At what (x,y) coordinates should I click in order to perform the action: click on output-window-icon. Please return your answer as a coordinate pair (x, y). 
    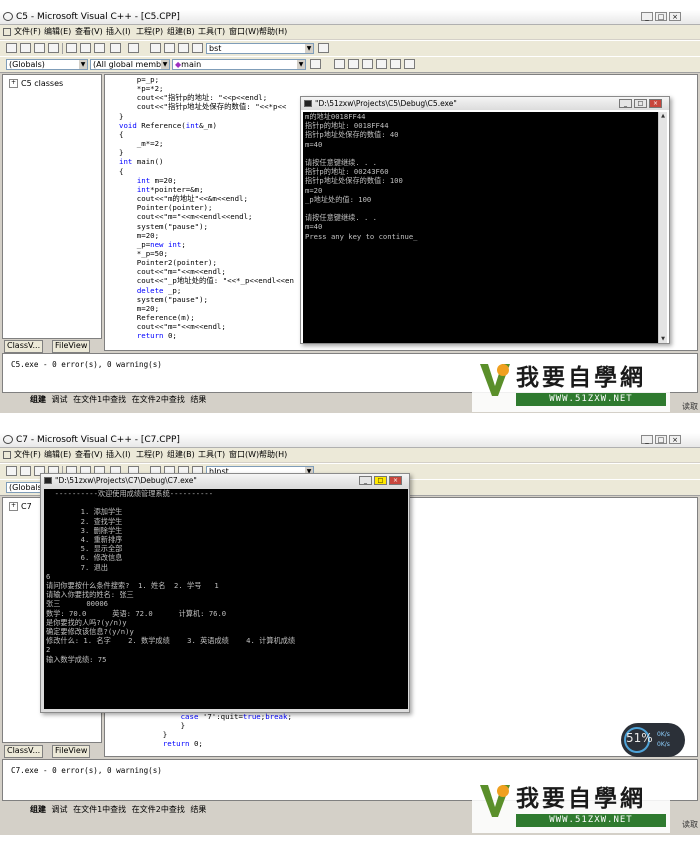
    Looking at the image, I should click on (169, 48).